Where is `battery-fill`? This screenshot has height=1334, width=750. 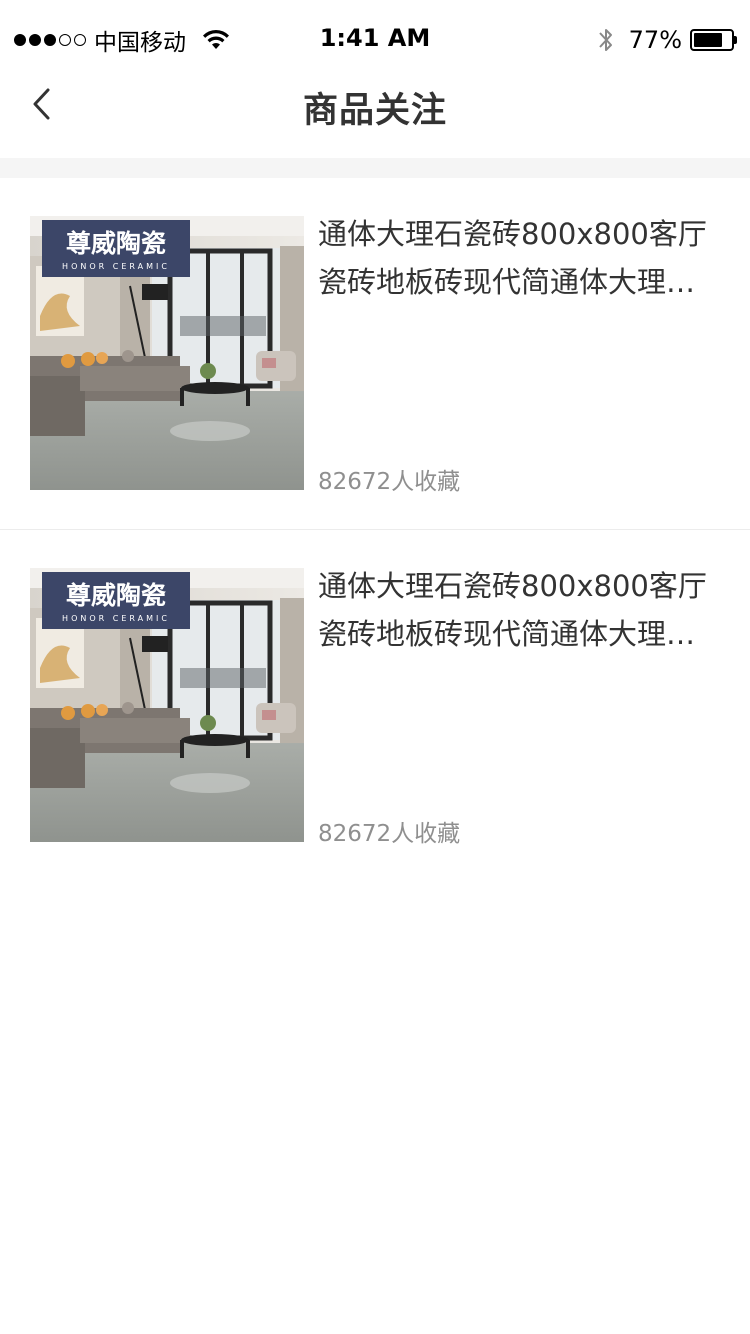 battery-fill is located at coordinates (708, 40).